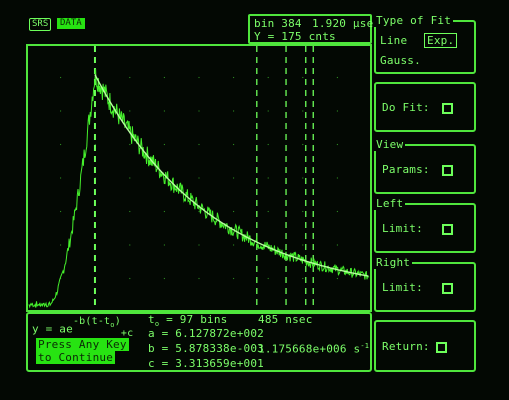 Image resolution: width=509 pixels, height=400 pixels. Describe the element at coordinates (346, 23) in the screenshot. I see `cursor-time: 1.920 μsec` at that location.